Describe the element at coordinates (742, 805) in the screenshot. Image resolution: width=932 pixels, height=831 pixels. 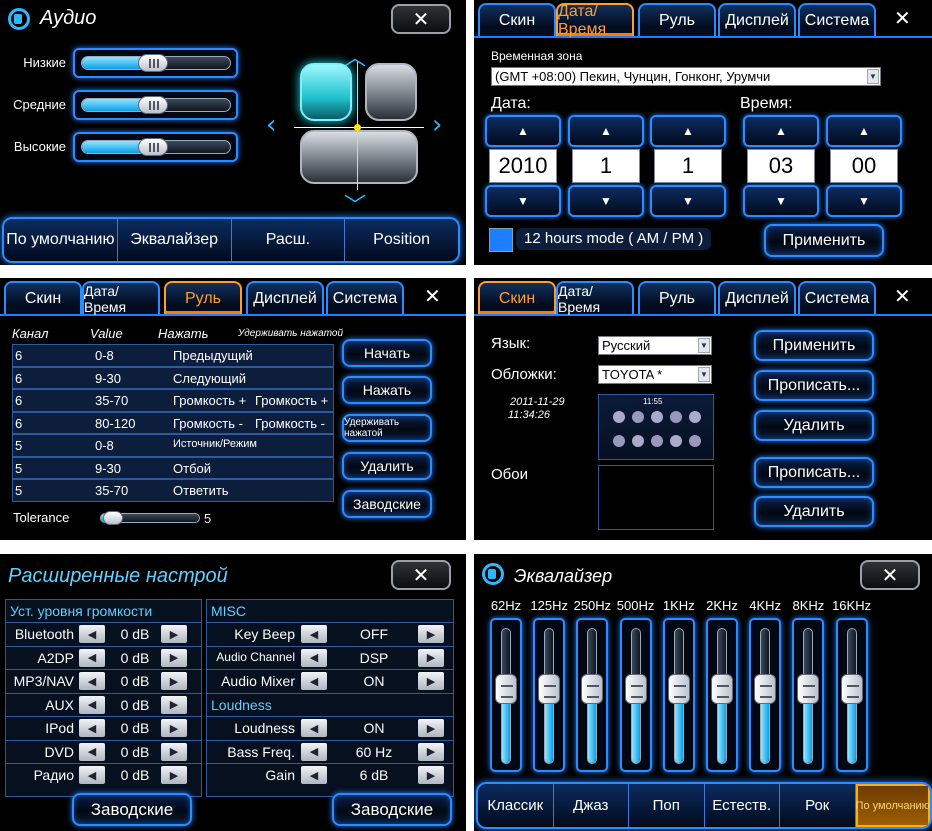
I see `preset-natural: Естеств.` at that location.